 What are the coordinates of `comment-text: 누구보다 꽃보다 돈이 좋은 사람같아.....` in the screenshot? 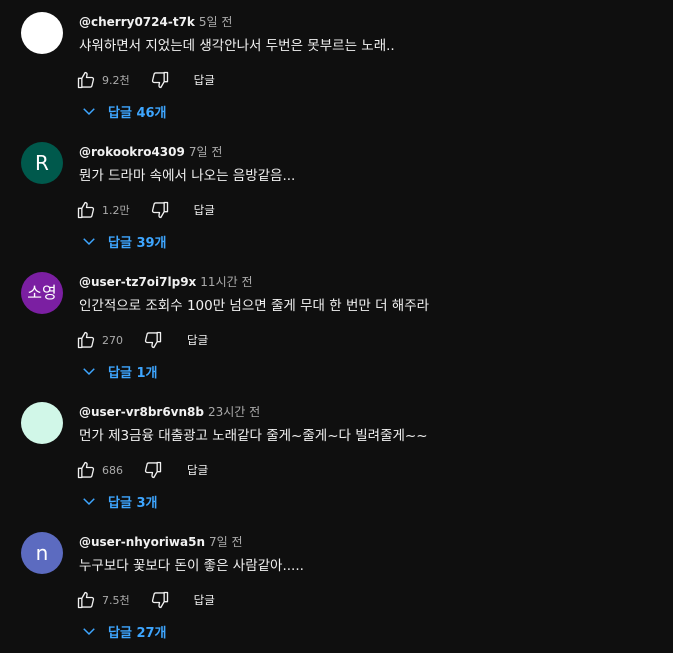 It's located at (191, 566).